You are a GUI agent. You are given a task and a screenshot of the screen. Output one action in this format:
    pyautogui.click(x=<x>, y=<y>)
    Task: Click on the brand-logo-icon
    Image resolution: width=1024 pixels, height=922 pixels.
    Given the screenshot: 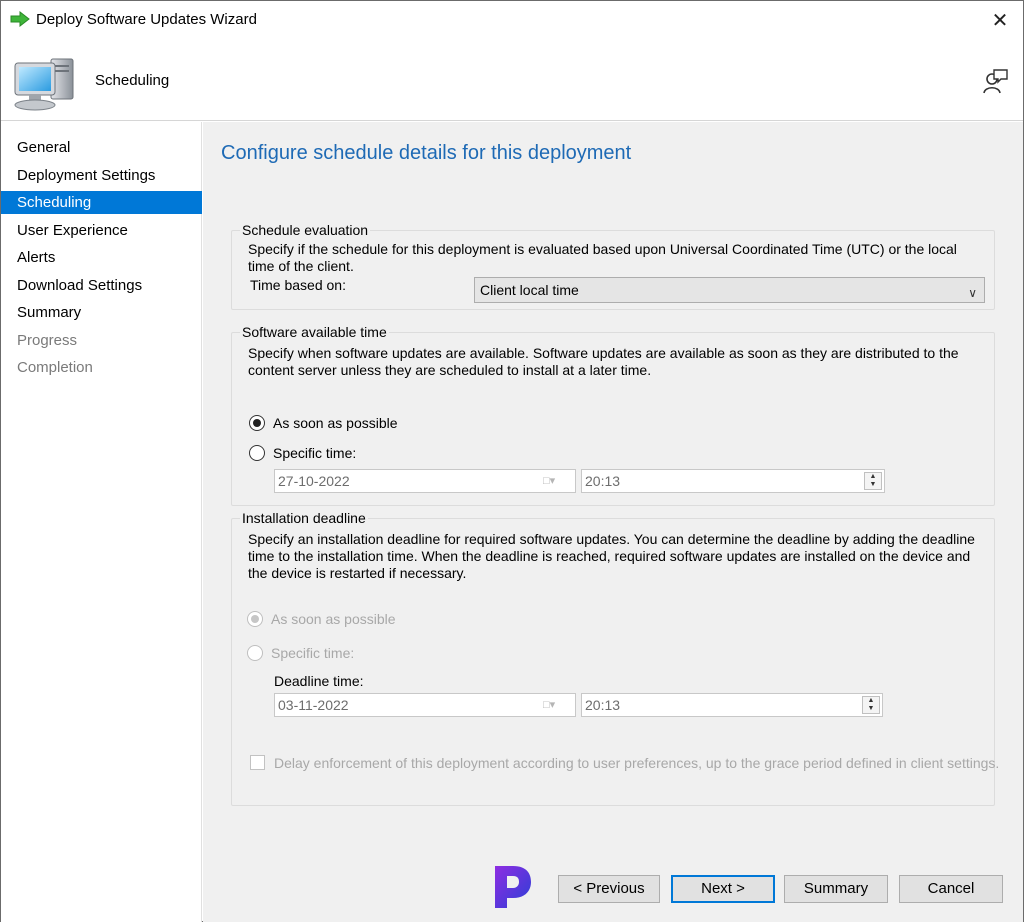 What is the action you would take?
    pyautogui.click(x=513, y=887)
    